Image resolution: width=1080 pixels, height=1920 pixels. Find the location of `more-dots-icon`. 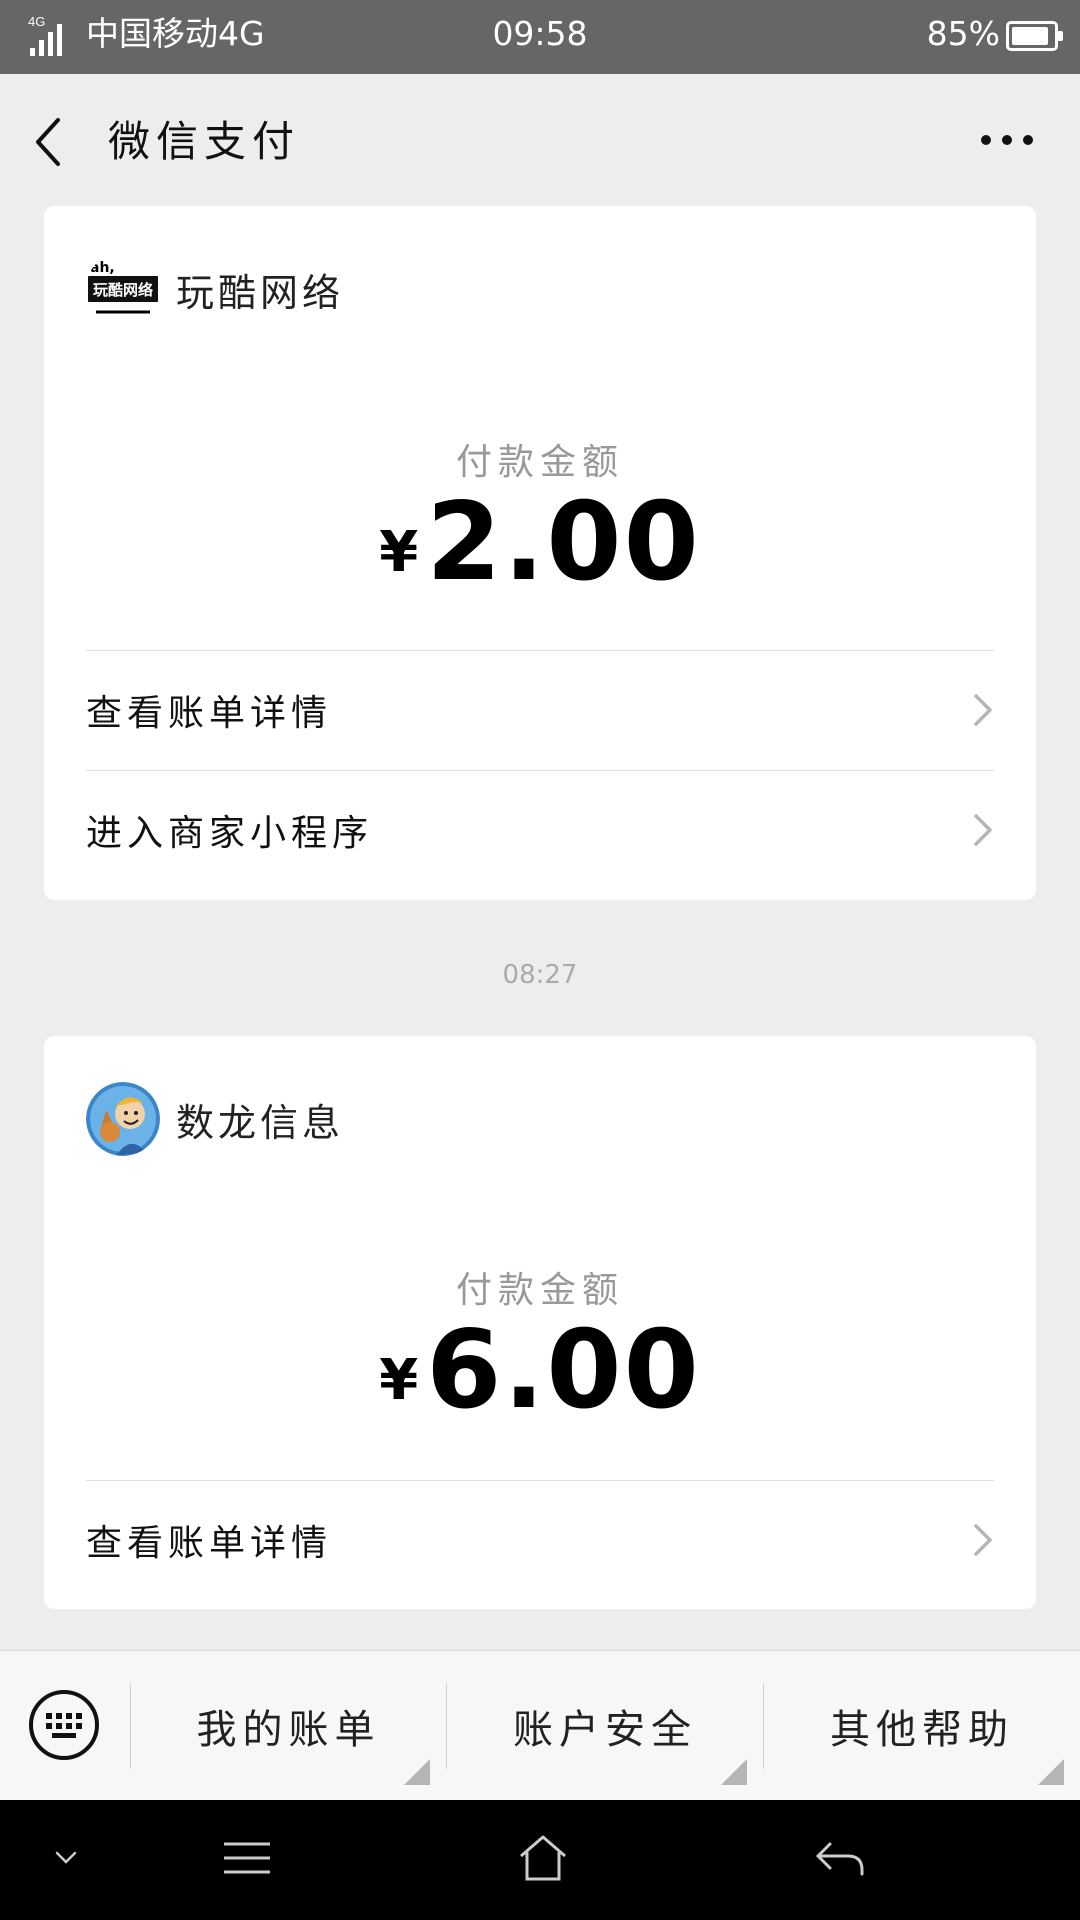

more-dots-icon is located at coordinates (1007, 140).